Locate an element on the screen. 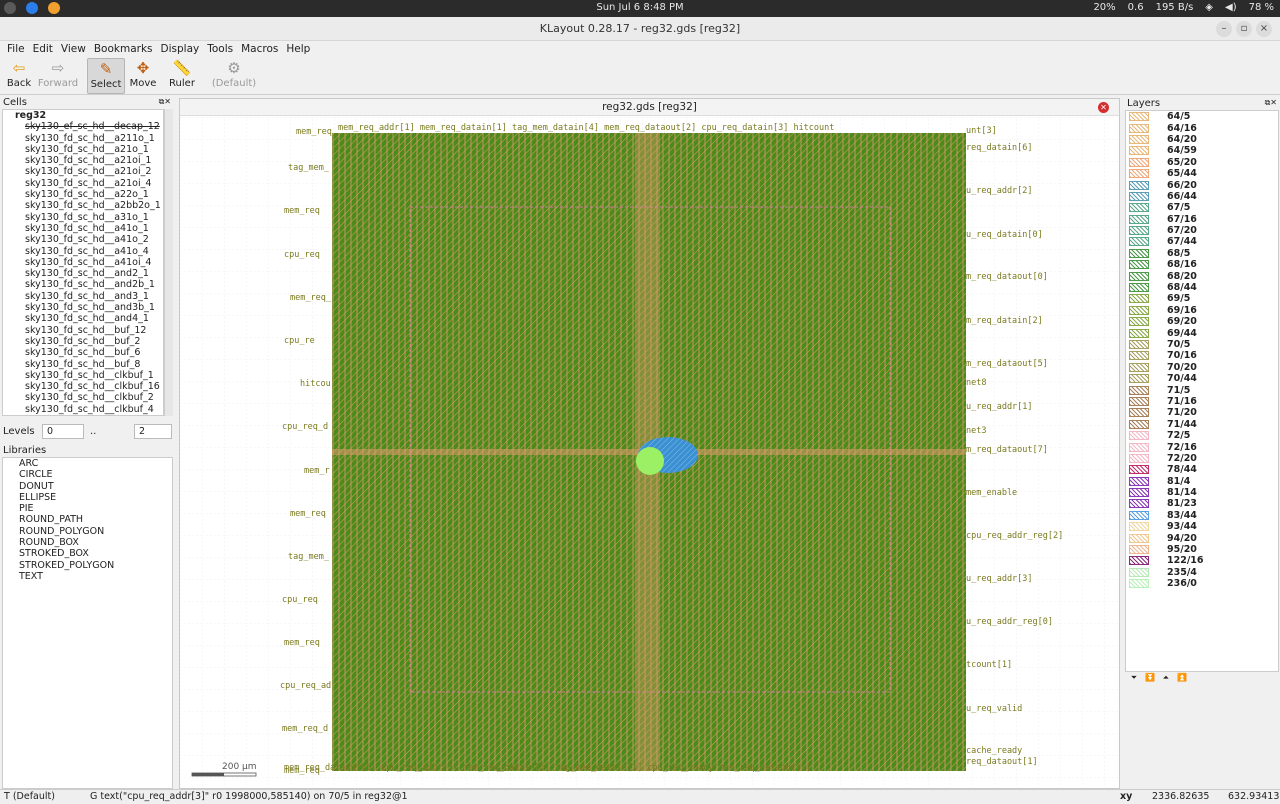 The width and height of the screenshot is (1280, 804). selected-shape is located at coordinates (650, 461).